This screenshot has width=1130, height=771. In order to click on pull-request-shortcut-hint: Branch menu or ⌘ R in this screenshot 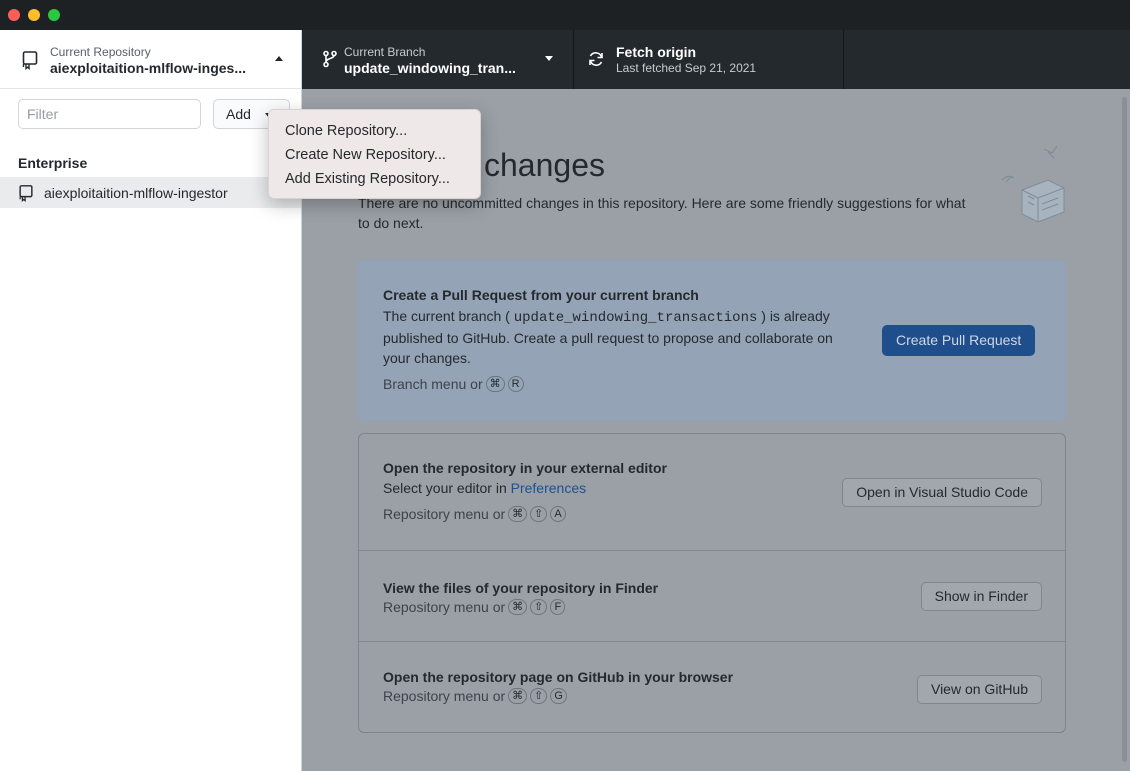, I will do `click(453, 384)`.